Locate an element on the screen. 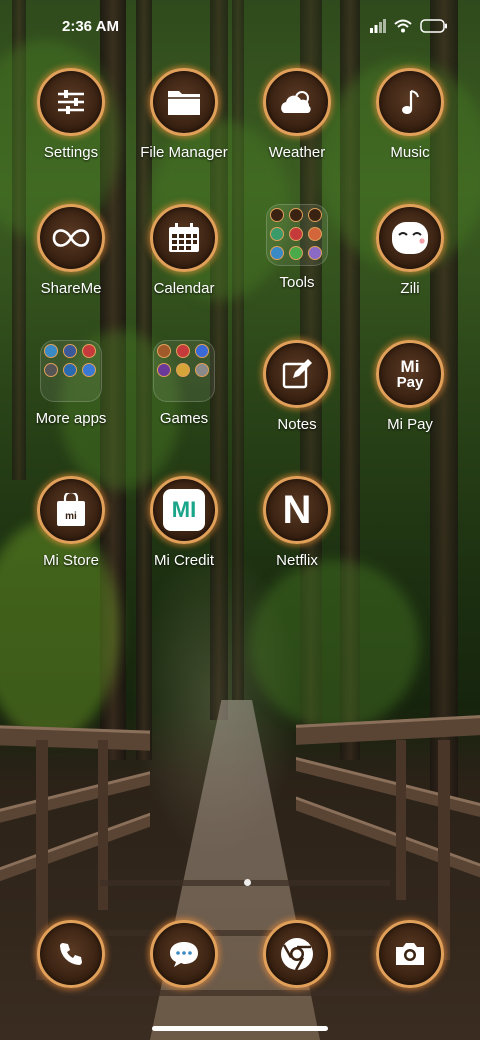  mi-credit-glyph: MI is located at coordinates (184, 509).